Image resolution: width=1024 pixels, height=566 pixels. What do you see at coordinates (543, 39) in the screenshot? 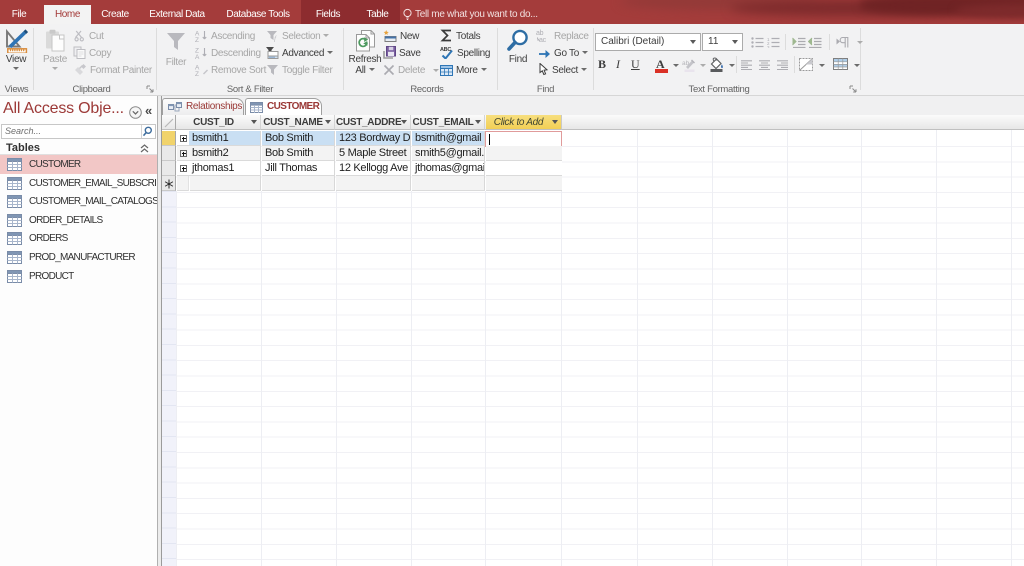
I see `svg-text: ac` at bounding box center [543, 39].